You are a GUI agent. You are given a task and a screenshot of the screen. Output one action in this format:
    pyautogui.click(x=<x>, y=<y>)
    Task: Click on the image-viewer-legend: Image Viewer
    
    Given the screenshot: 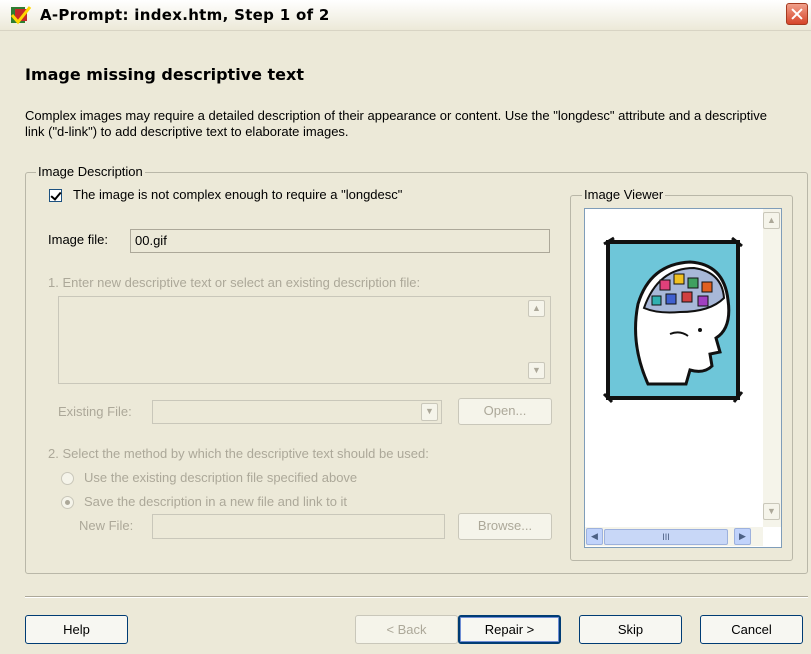 What is the action you would take?
    pyautogui.click(x=624, y=194)
    